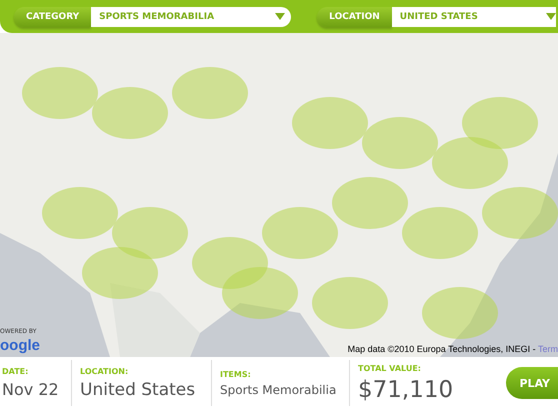  I want to click on stat-label: TOTAL VALUE:, so click(390, 368).